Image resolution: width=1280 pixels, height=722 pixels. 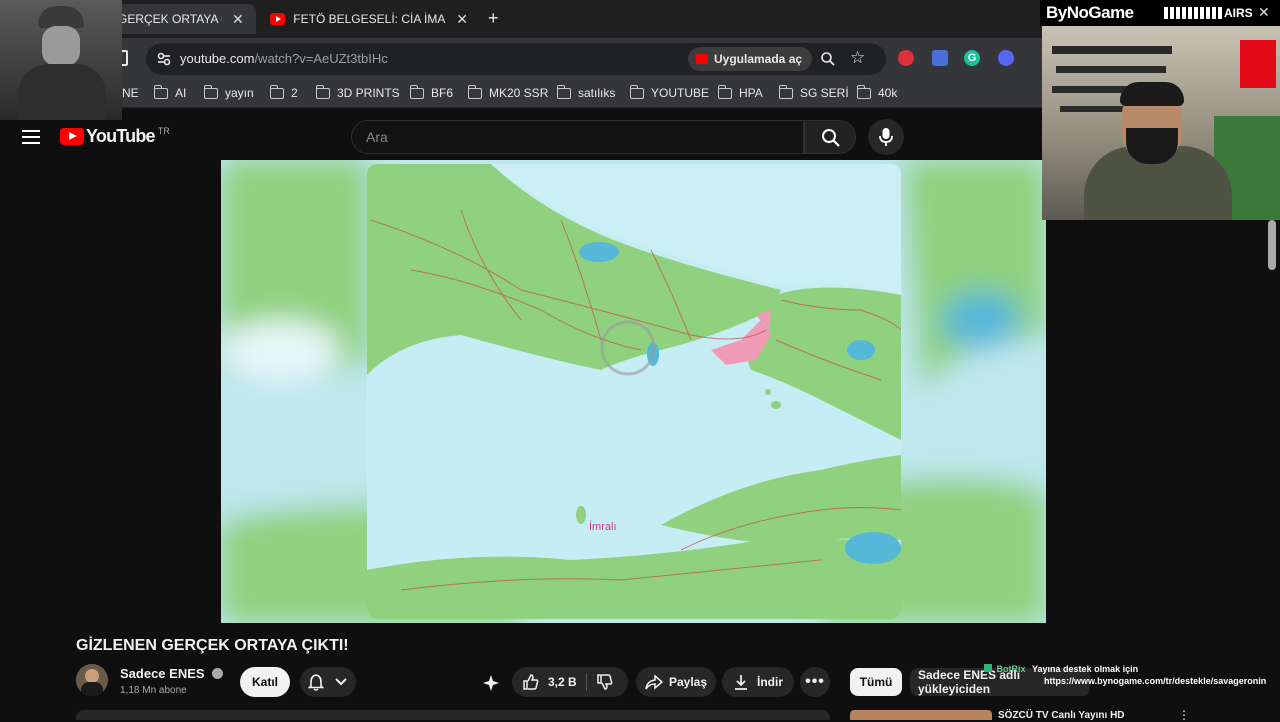 I want to click on discord-icon, so click(x=1006, y=58).